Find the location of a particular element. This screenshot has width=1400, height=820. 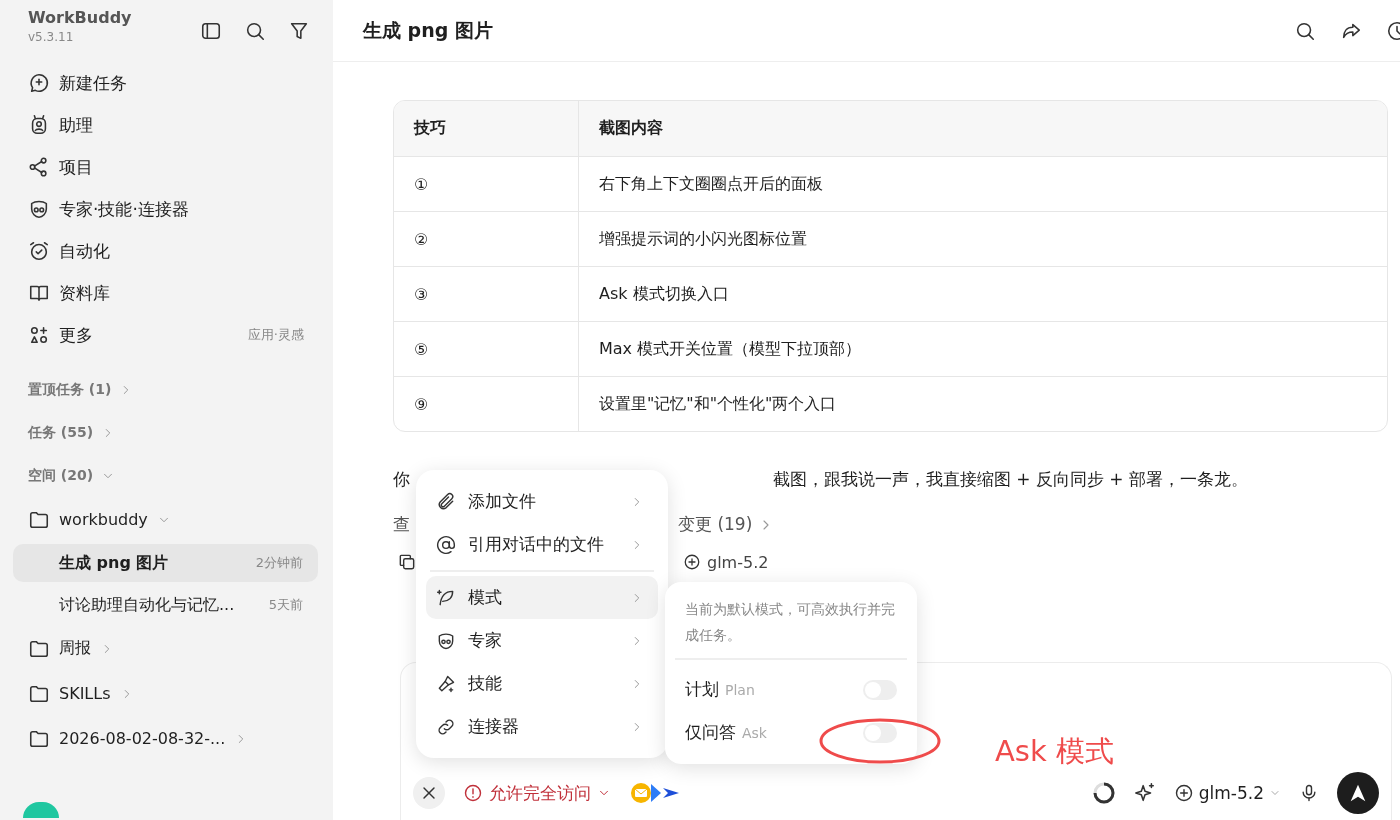

filter-icon is located at coordinates (299, 31).